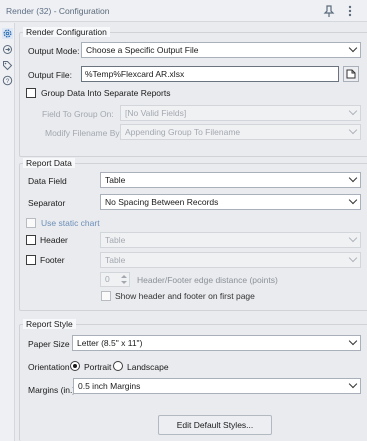 The width and height of the screenshot is (367, 441). Describe the element at coordinates (350, 11) in the screenshot. I see `more-vertical-icon` at that location.